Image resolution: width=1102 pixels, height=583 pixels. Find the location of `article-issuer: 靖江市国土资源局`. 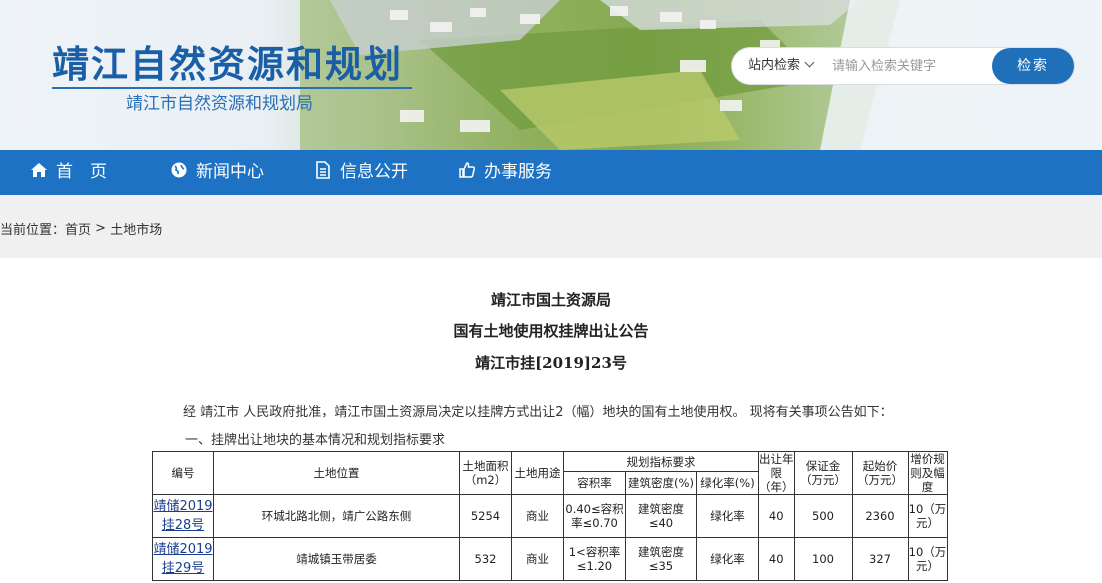

article-issuer: 靖江市国土资源局 is located at coordinates (550, 300).